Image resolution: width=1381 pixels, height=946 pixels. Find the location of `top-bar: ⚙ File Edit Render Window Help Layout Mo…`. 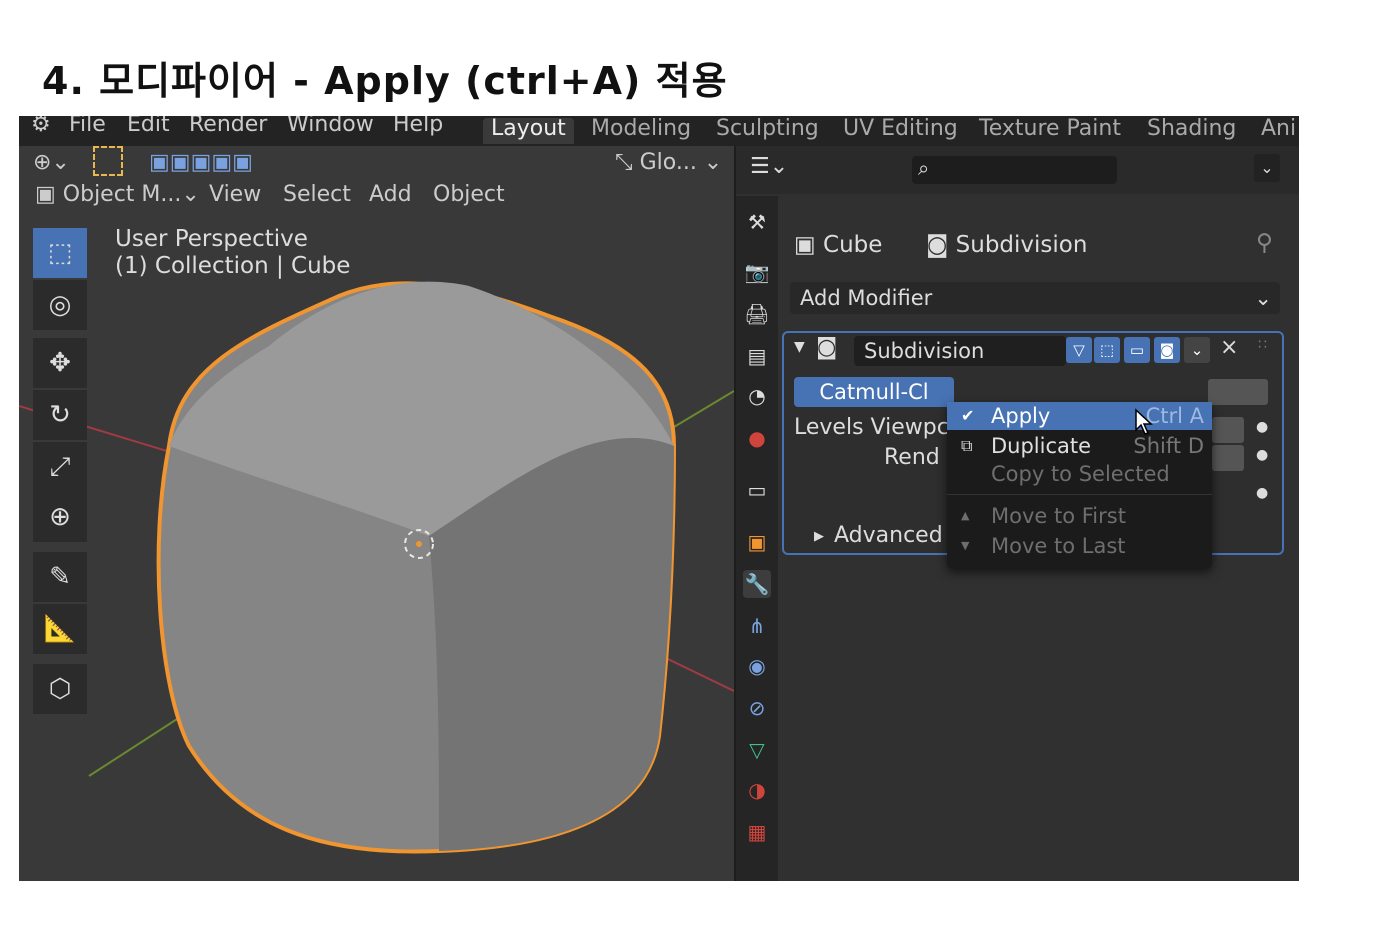

top-bar: ⚙ File Edit Render Window Help Layout Mo… is located at coordinates (659, 131).